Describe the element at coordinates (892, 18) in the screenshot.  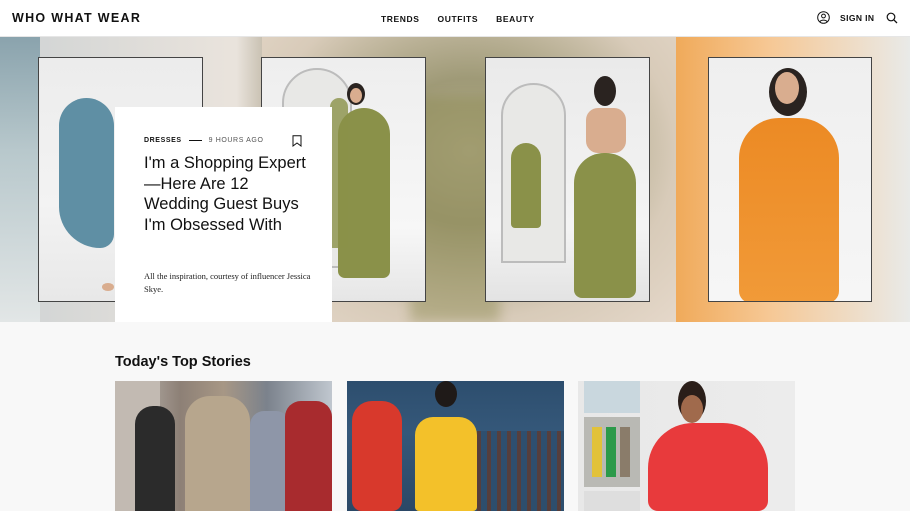
I see `search-icon` at that location.